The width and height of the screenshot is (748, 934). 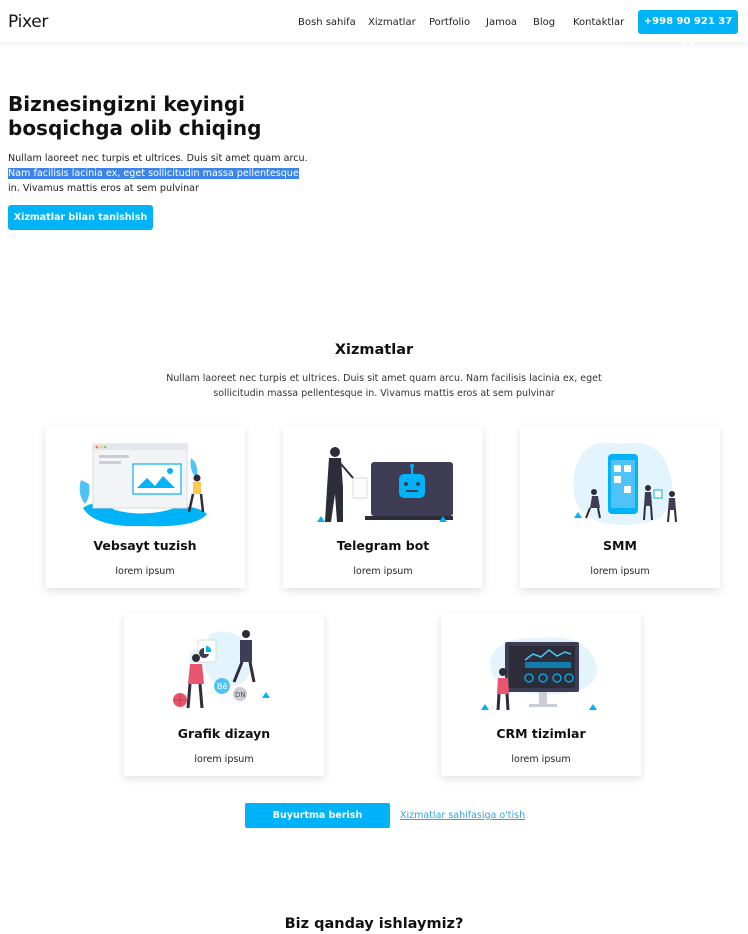 I want to click on how-we-work-title: Biz qanday ishlaymiz?, so click(x=374, y=924).